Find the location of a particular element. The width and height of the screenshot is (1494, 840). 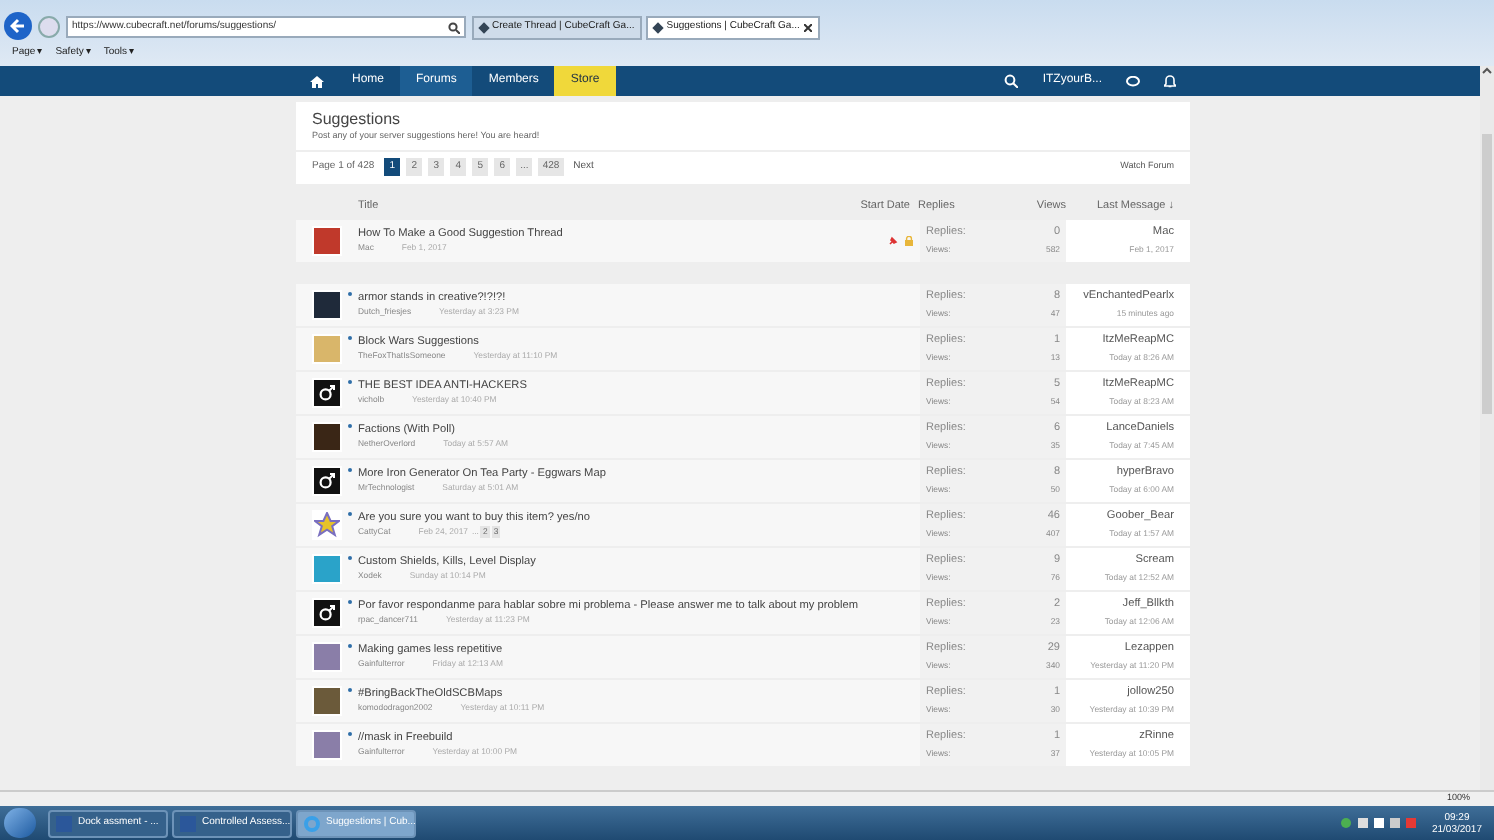

back-arrow-icon is located at coordinates (18, 26).